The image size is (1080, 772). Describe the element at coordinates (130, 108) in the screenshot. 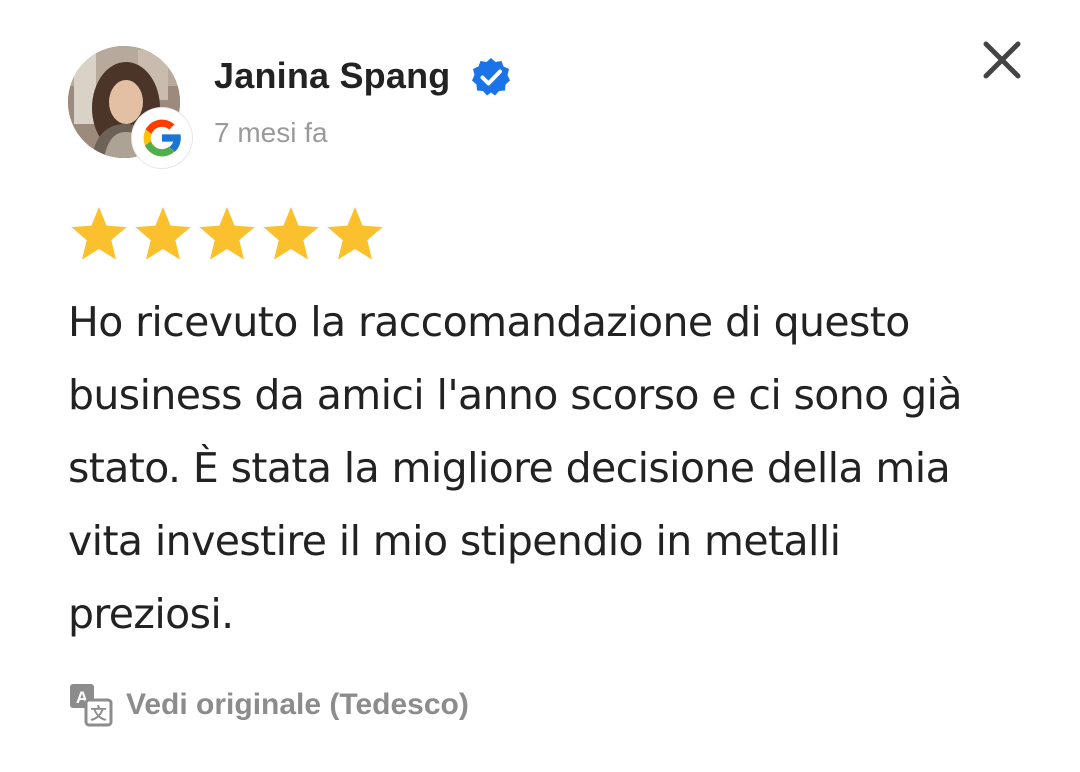

I see `reviewer-avatar-group` at that location.